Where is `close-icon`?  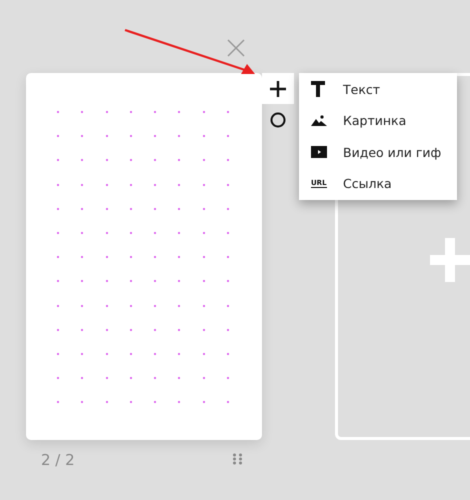 close-icon is located at coordinates (236, 48).